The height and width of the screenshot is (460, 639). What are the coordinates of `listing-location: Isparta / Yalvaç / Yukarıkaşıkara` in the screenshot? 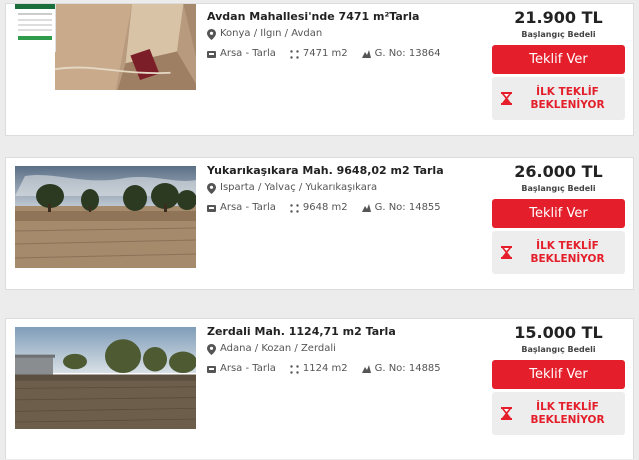 It's located at (349, 188).